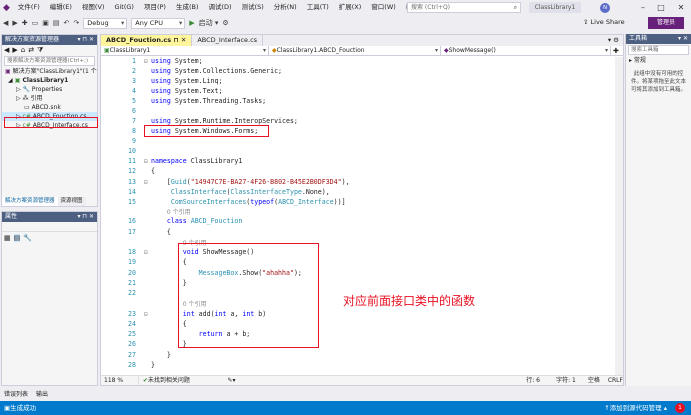 This screenshot has height=415, width=691. What do you see at coordinates (175, 40) in the screenshot?
I see `pin-icon: ⊓` at bounding box center [175, 40].